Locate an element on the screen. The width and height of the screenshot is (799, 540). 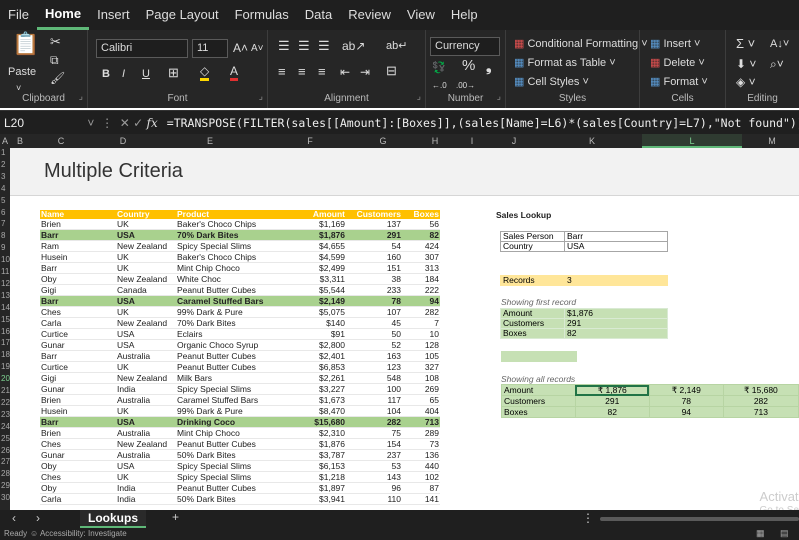
more-icon: ⋮ is located at coordinates (107, 123).